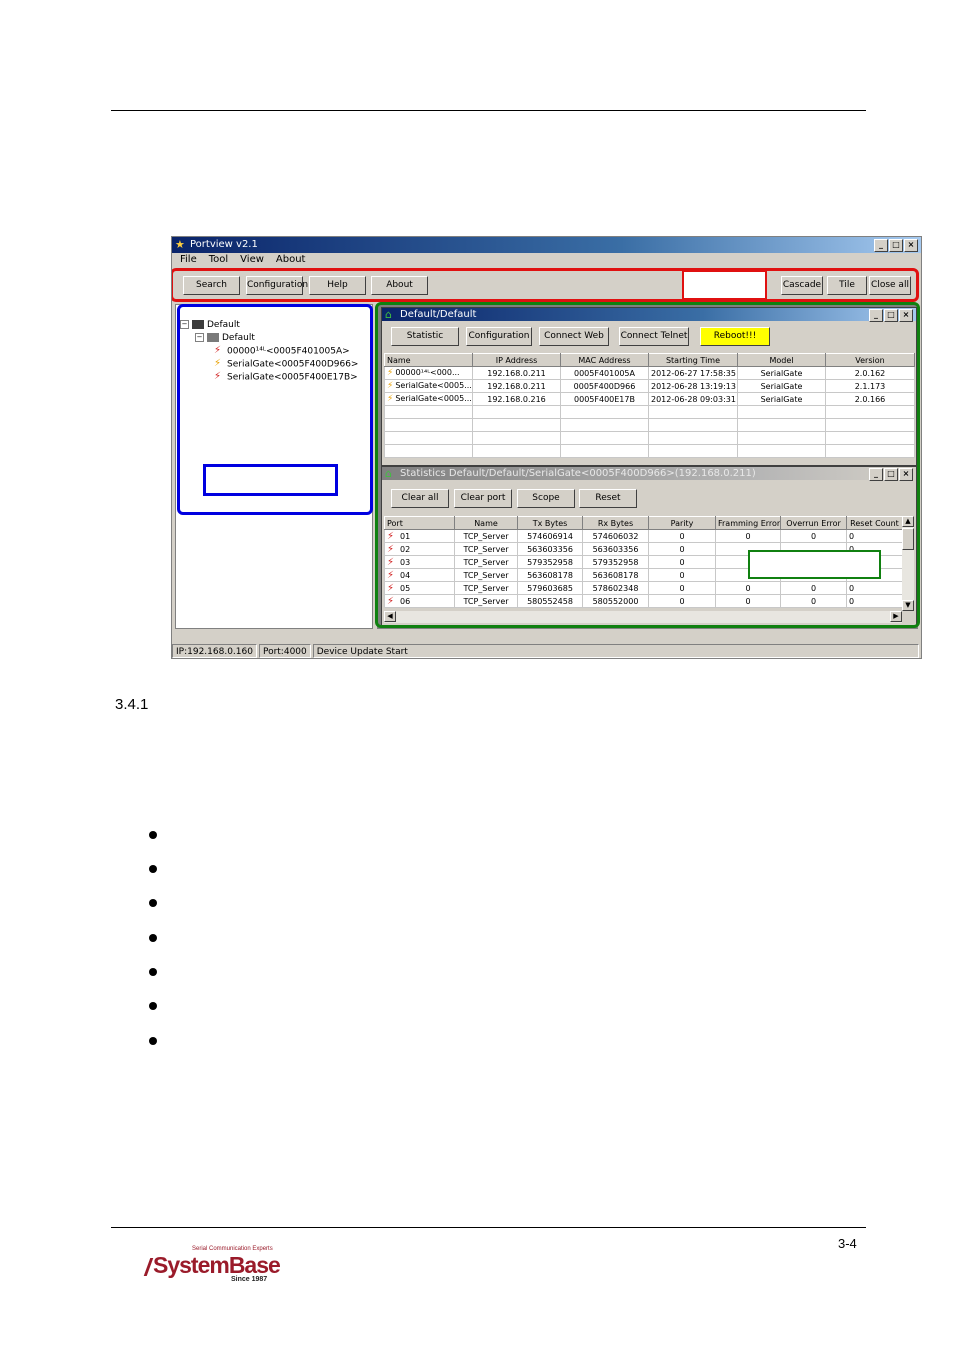  What do you see at coordinates (180, 244) in the screenshot?
I see `app-star-icon: ★` at bounding box center [180, 244].